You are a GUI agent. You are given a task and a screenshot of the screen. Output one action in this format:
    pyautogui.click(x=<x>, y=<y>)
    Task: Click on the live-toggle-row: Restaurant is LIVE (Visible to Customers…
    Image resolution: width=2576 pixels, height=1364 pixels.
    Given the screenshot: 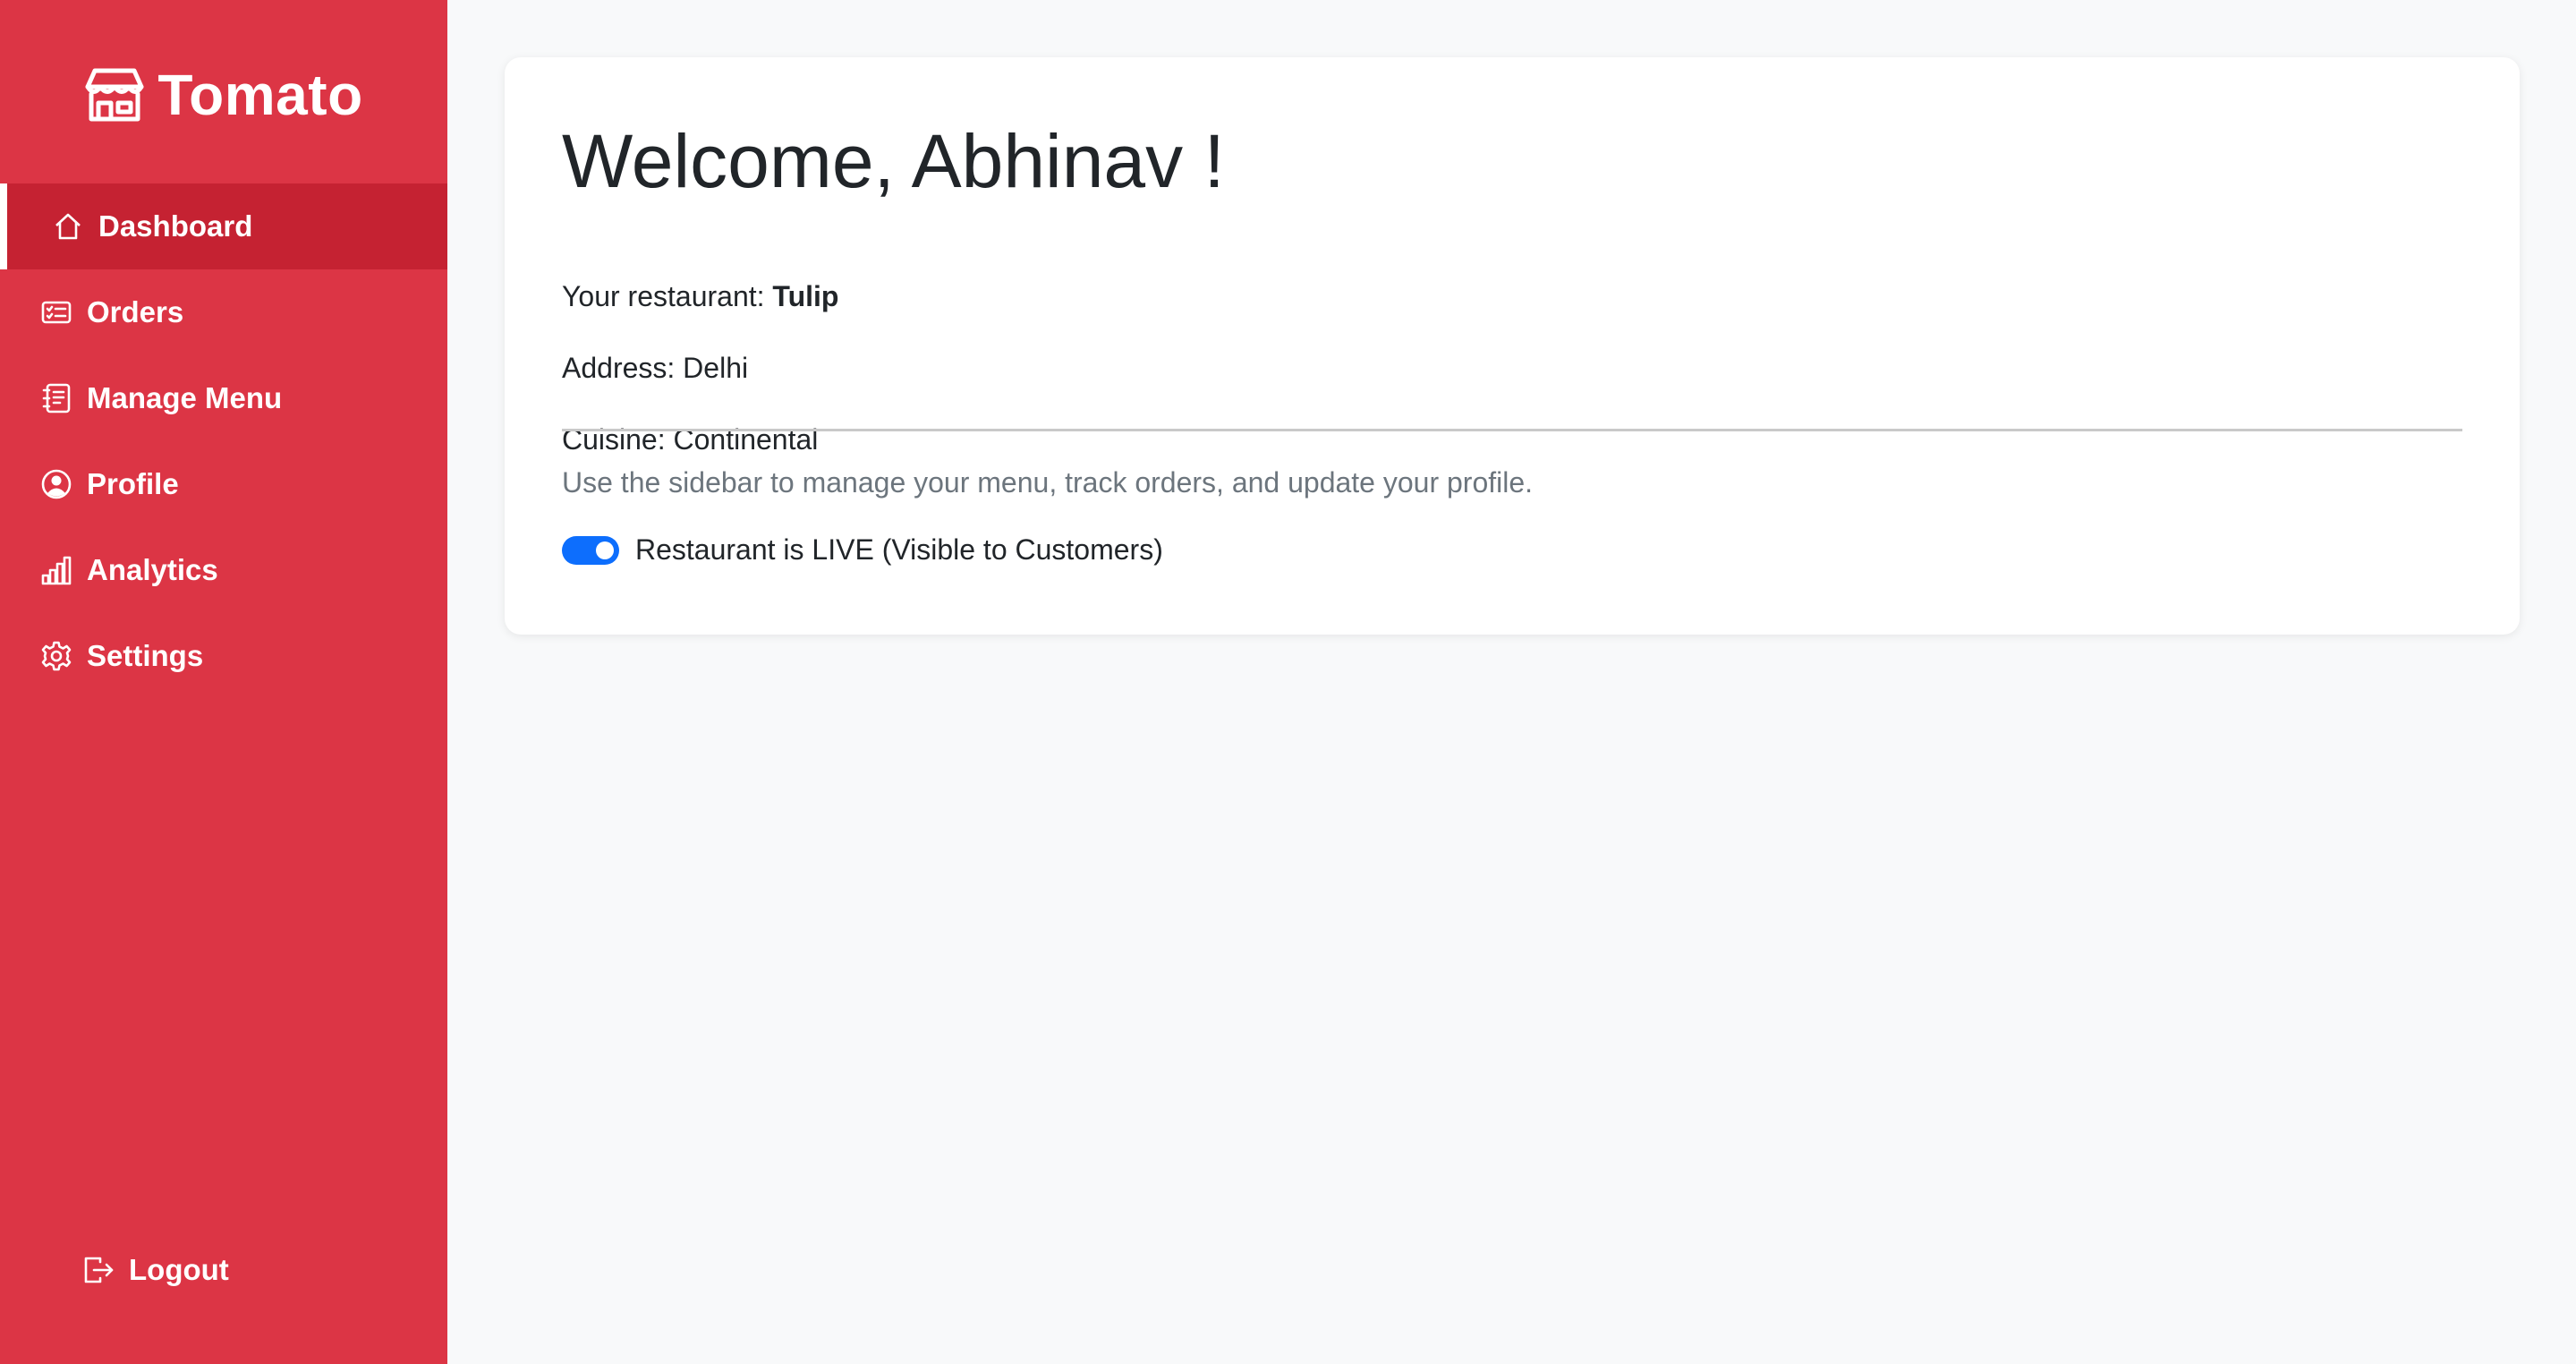 What is the action you would take?
    pyautogui.click(x=862, y=550)
    